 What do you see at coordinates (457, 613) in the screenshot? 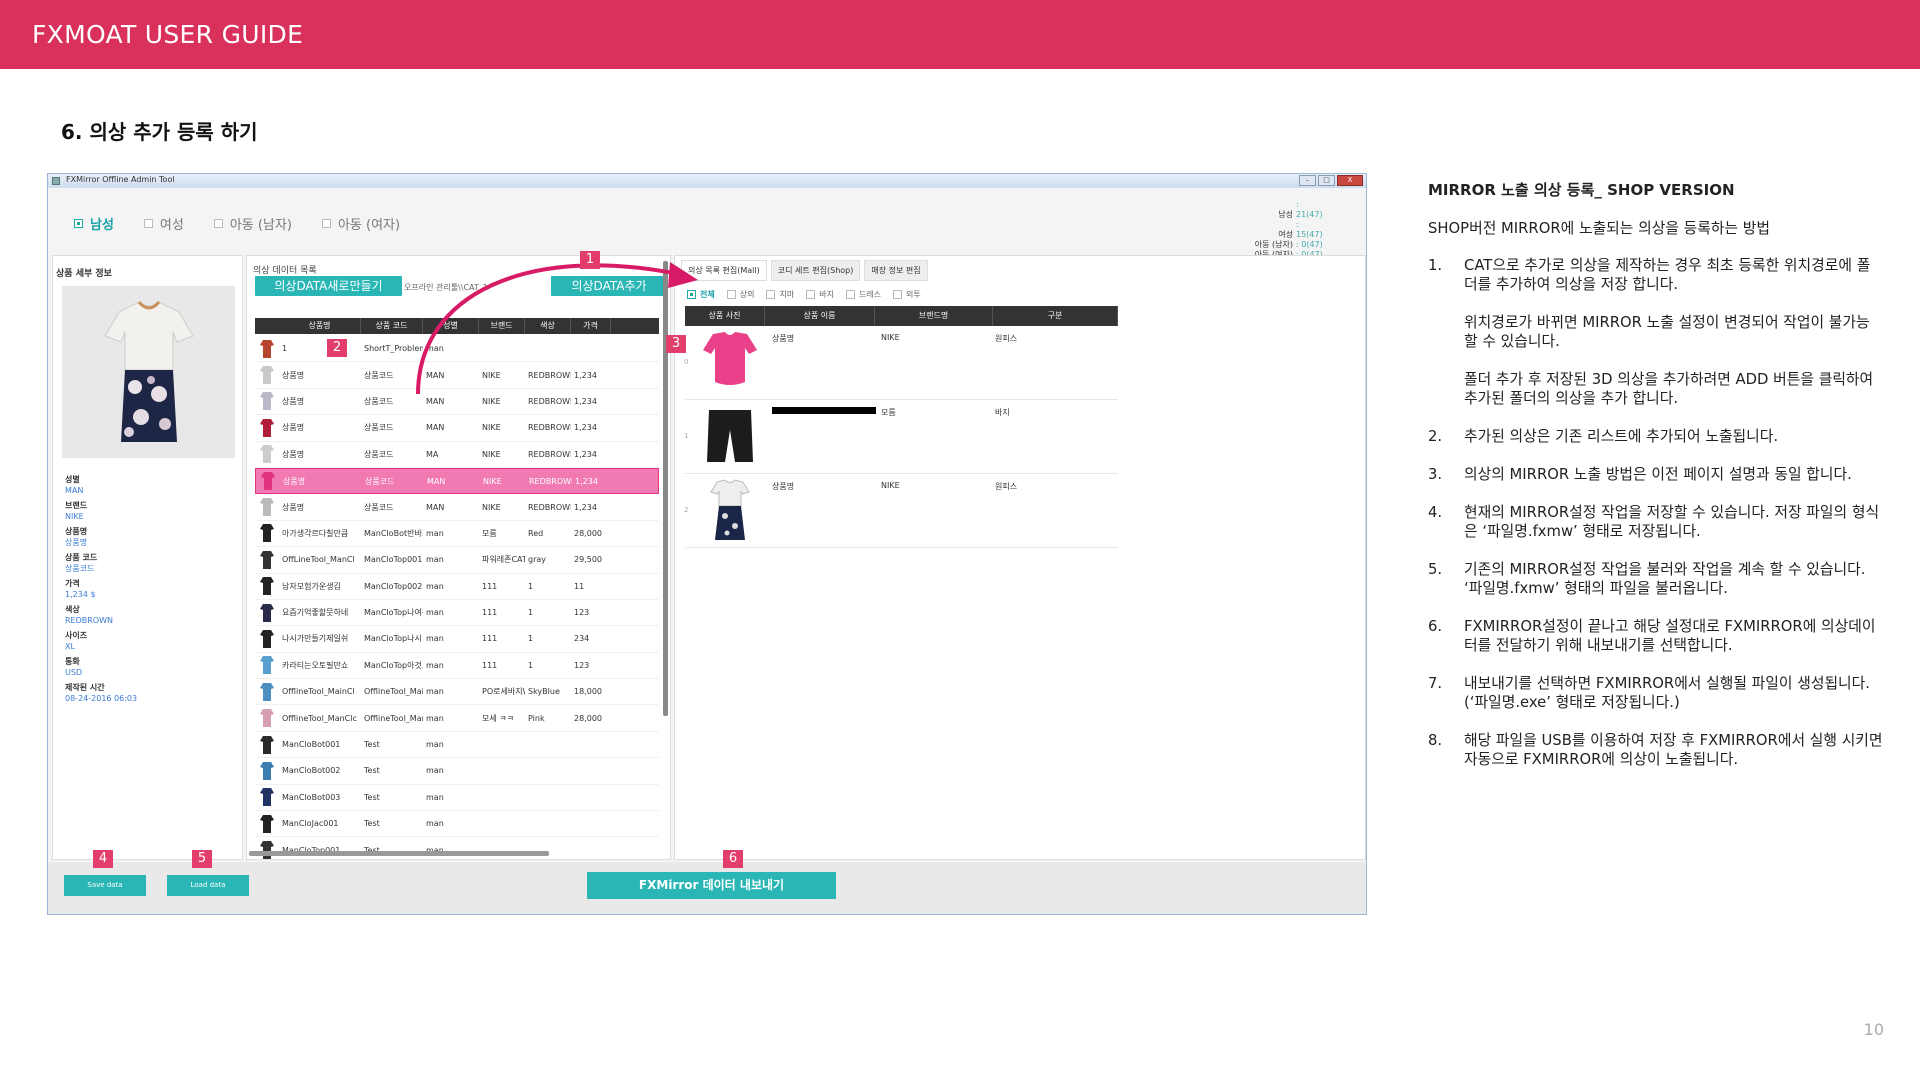
I see `table-row: 요즘기억좋할뭇하네ManCloTop나여진?man1111123` at bounding box center [457, 613].